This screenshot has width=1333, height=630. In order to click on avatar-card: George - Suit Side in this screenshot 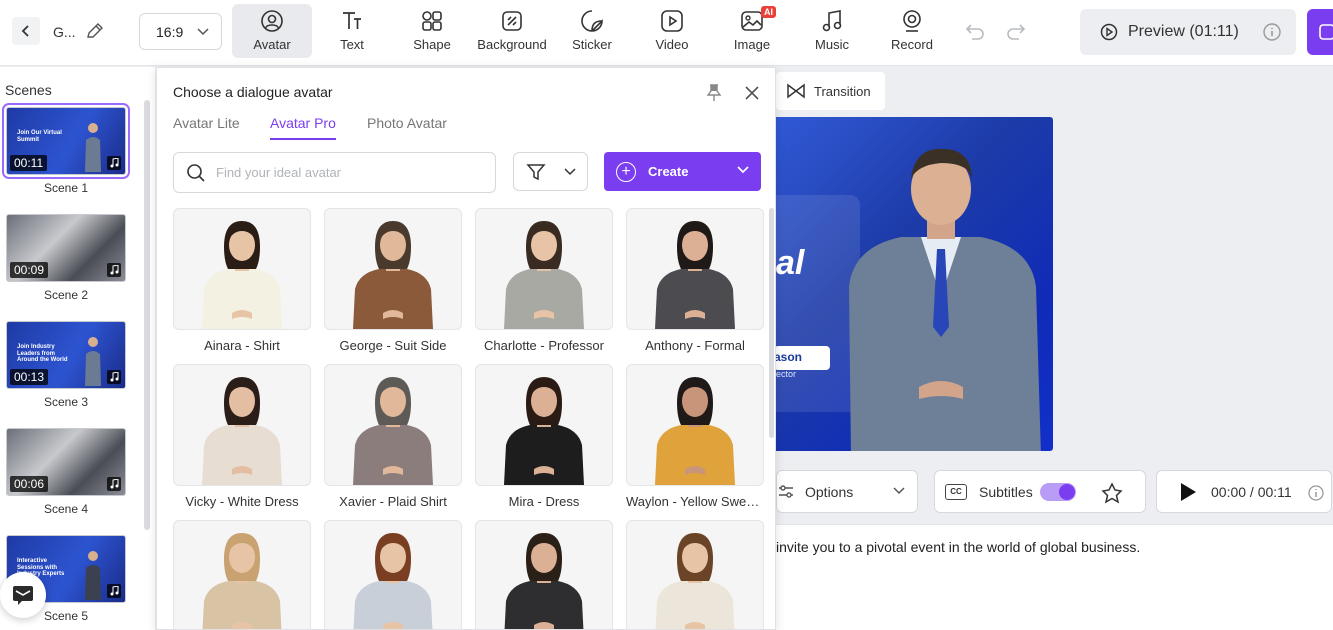, I will do `click(393, 280)`.